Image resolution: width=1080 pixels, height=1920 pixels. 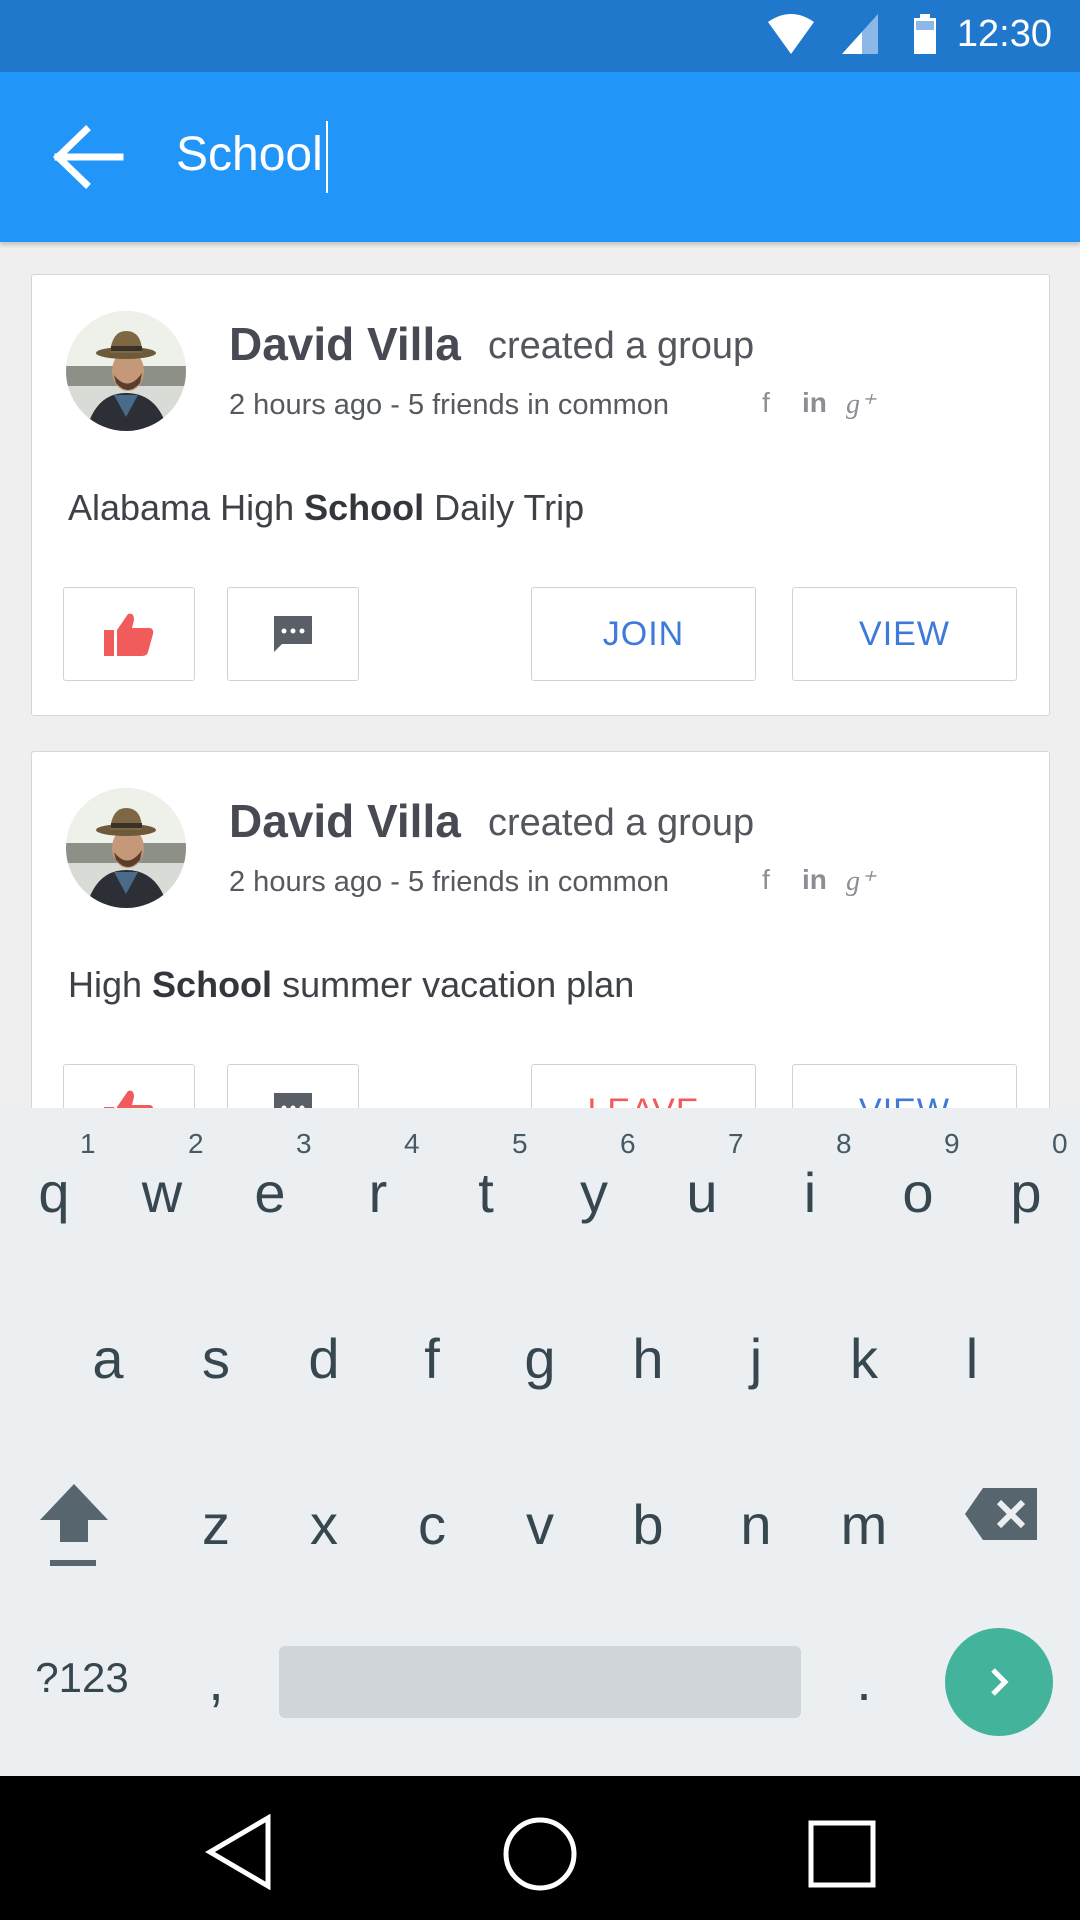 What do you see at coordinates (186, 507) in the screenshot?
I see `post-text-start: Alabama High` at bounding box center [186, 507].